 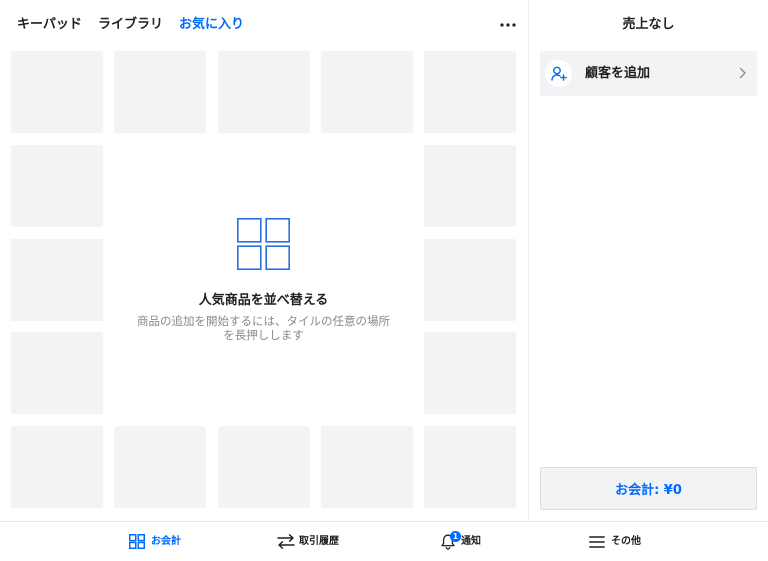 I want to click on add-customer-button: 顧客を追加, so click(x=648, y=73).